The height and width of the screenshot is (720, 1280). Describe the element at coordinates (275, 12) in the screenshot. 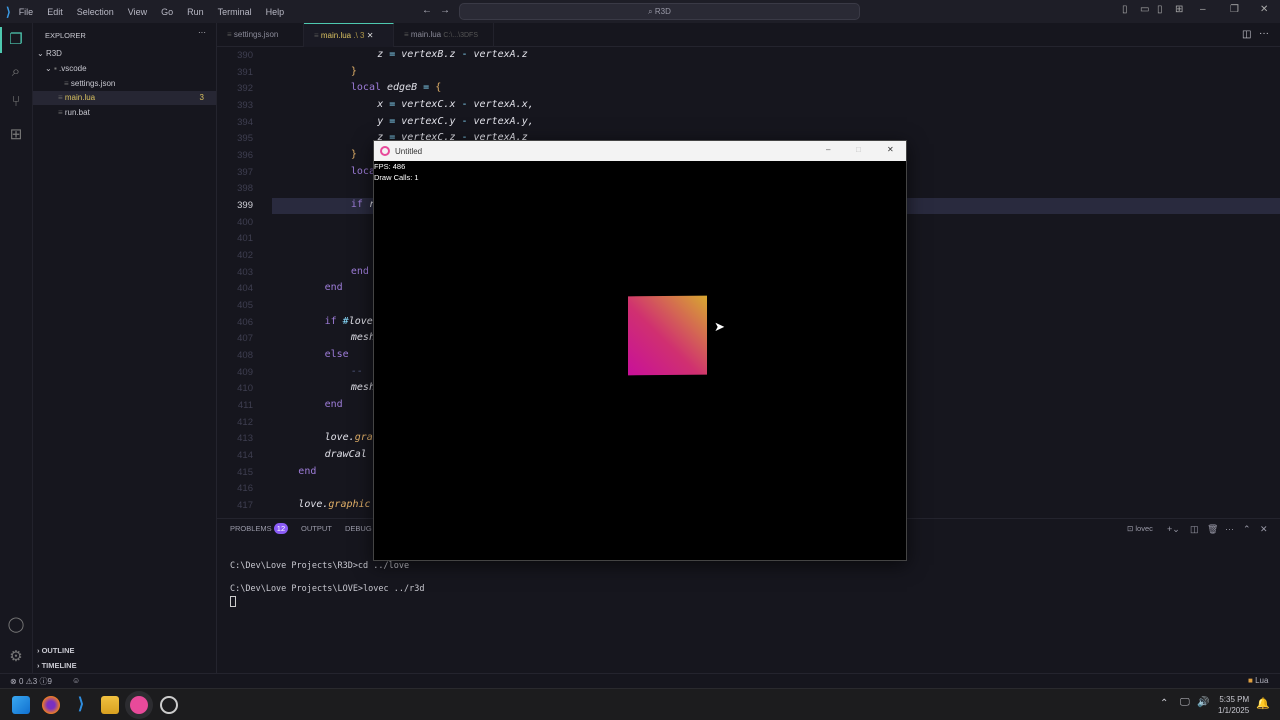

I see `menu-help: Help` at that location.